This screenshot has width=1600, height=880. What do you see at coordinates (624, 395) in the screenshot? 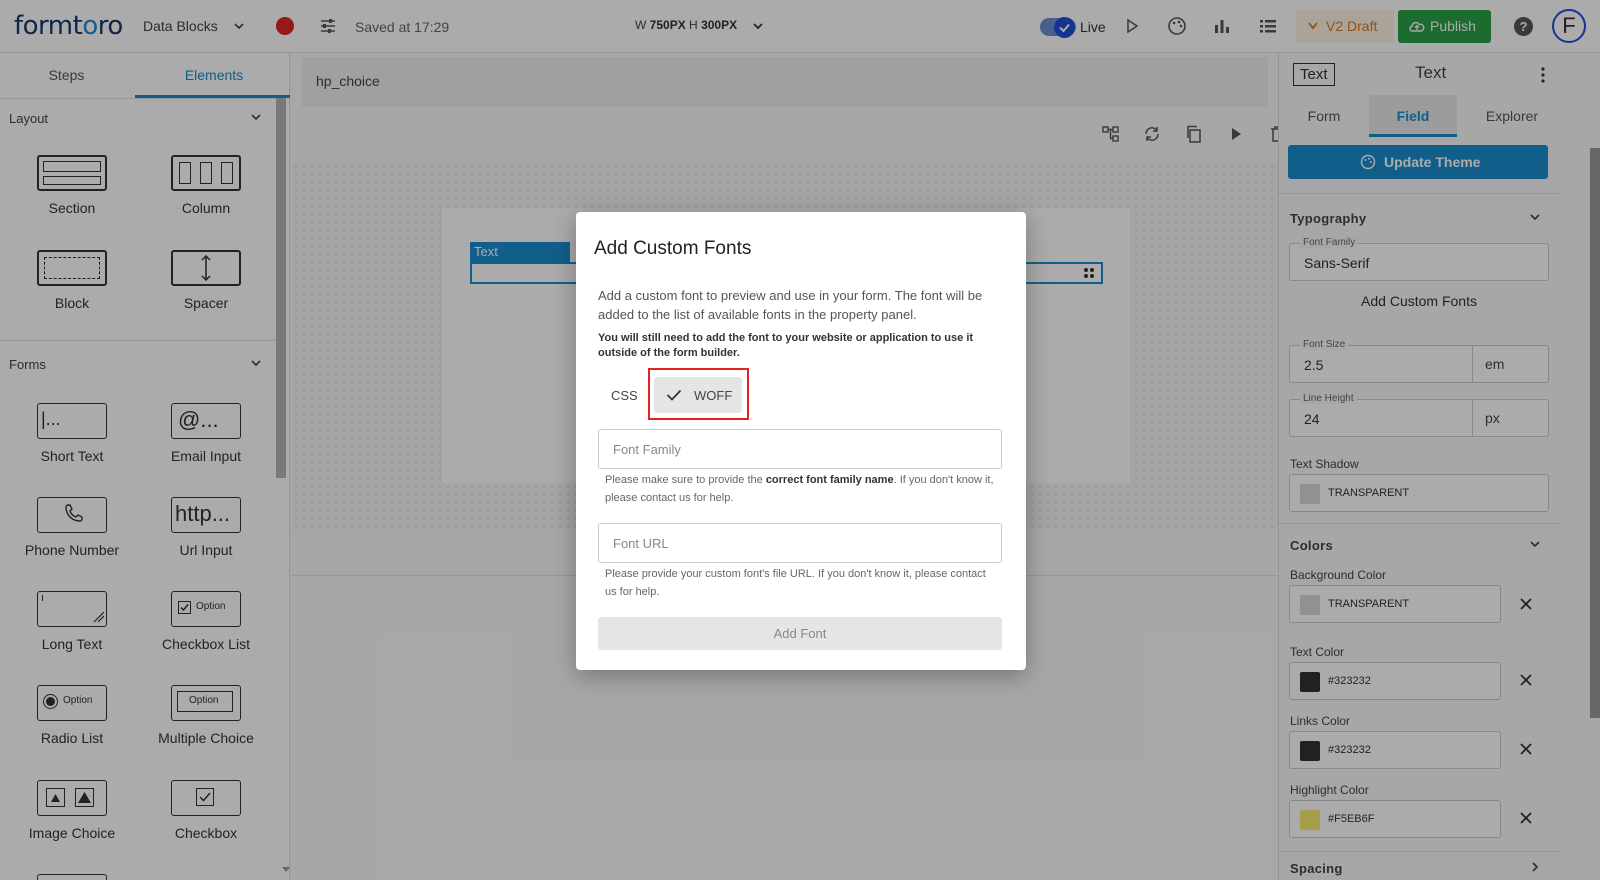
I see `option-css: CSS` at bounding box center [624, 395].